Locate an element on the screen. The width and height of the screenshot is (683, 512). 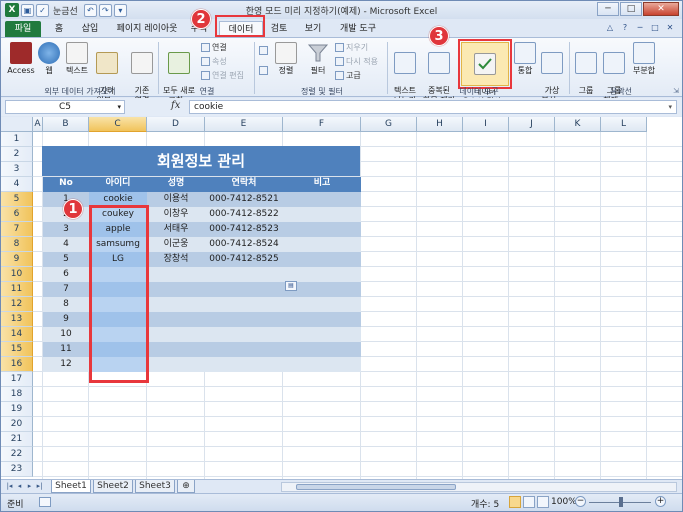
insert-sheet-icon: ⊕ is located at coordinates (186, 486).